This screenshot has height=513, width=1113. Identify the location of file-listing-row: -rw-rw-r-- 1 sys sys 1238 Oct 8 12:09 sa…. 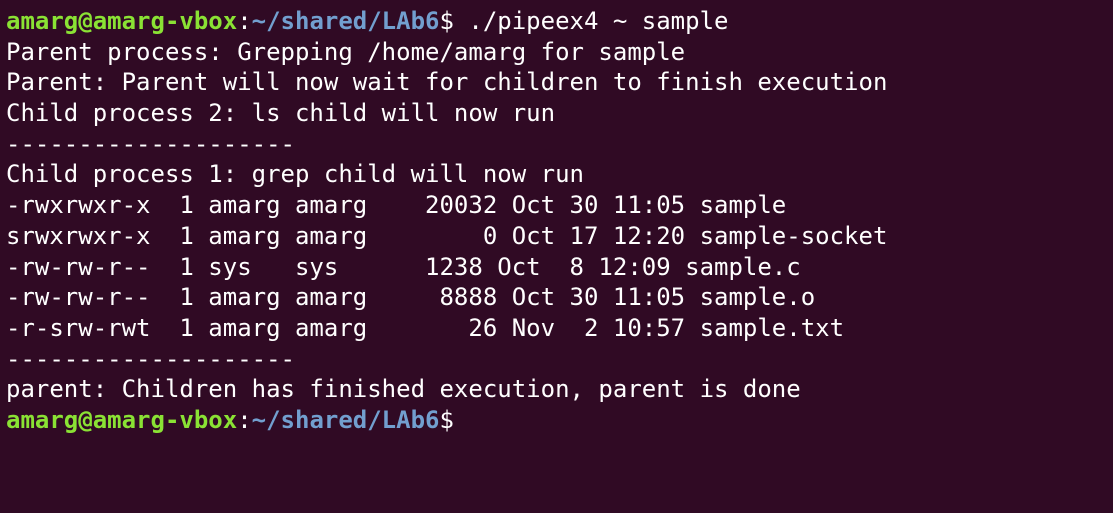
(403, 266).